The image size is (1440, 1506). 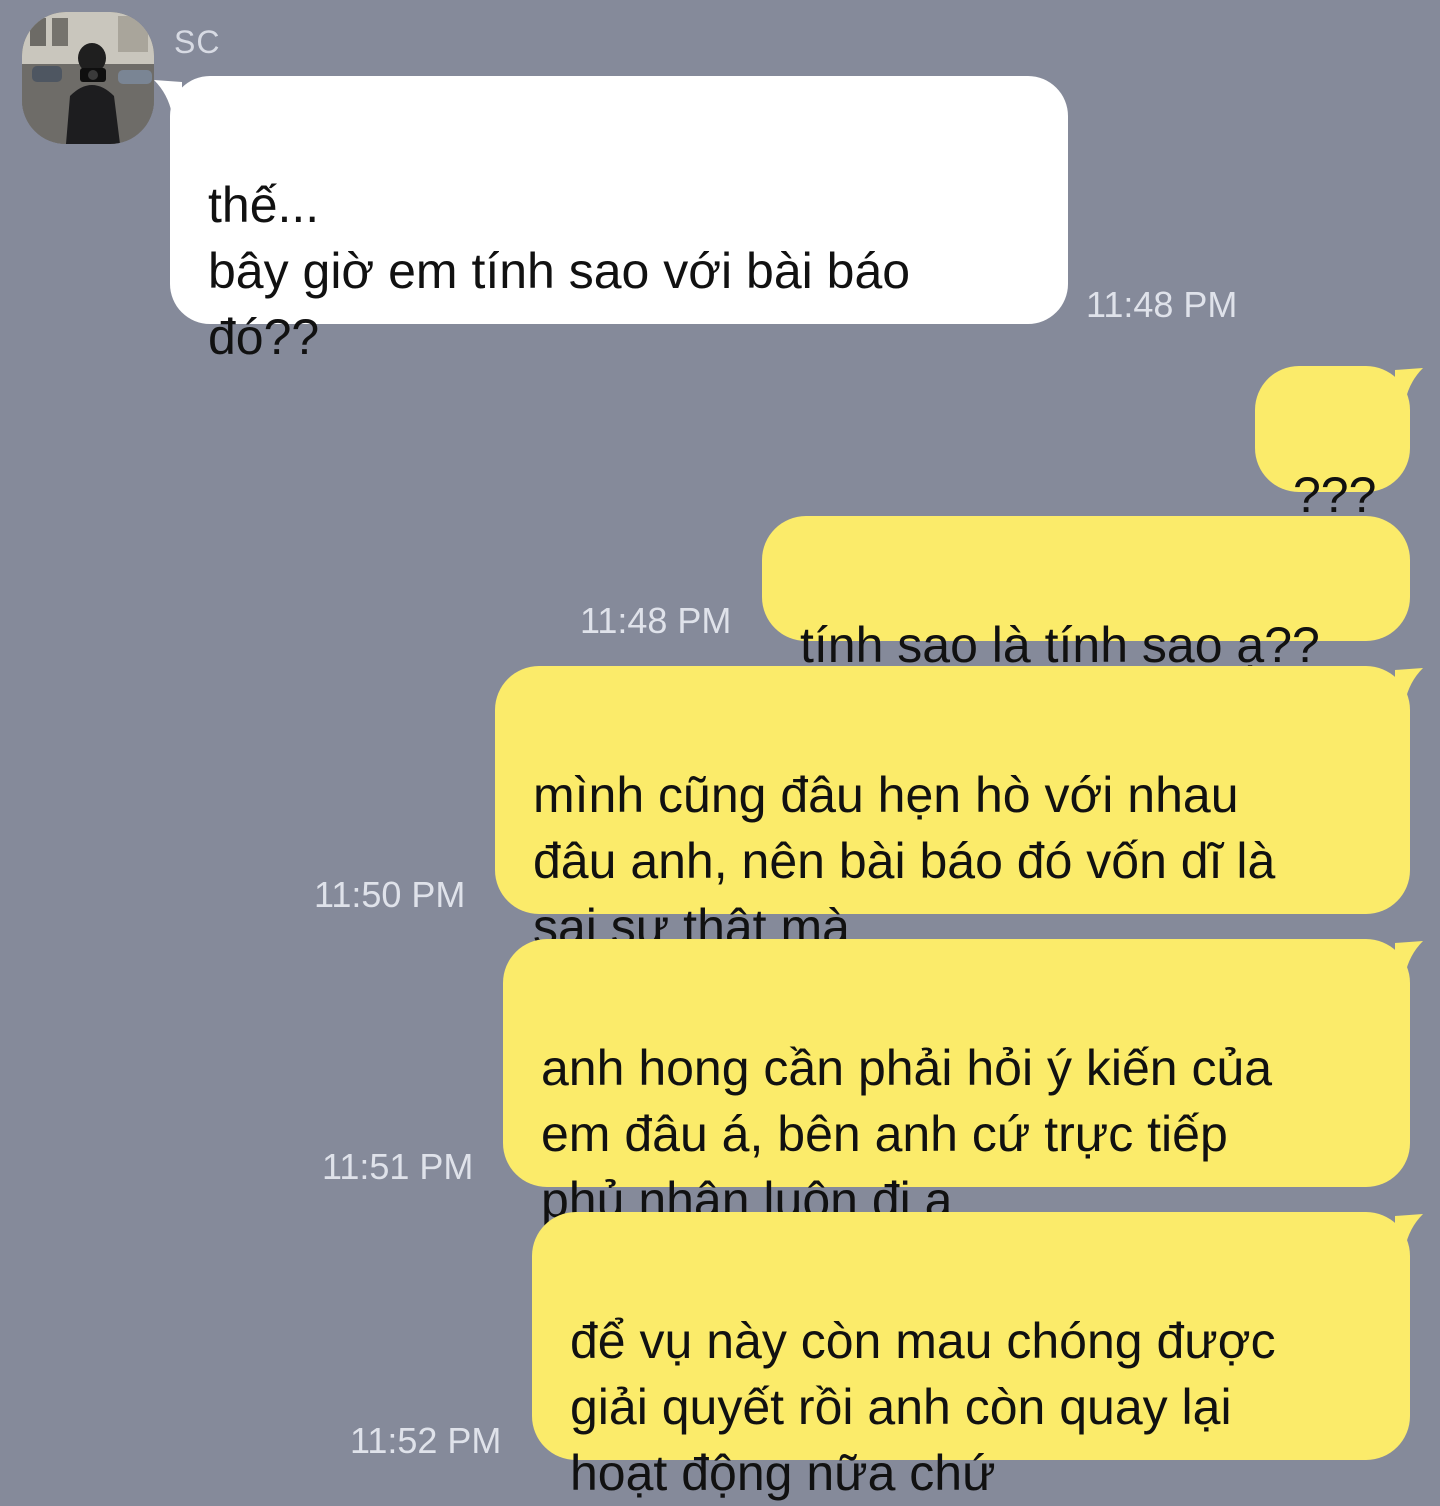 What do you see at coordinates (390, 894) in the screenshot?
I see `message-timestamp: 11:50 PM` at bounding box center [390, 894].